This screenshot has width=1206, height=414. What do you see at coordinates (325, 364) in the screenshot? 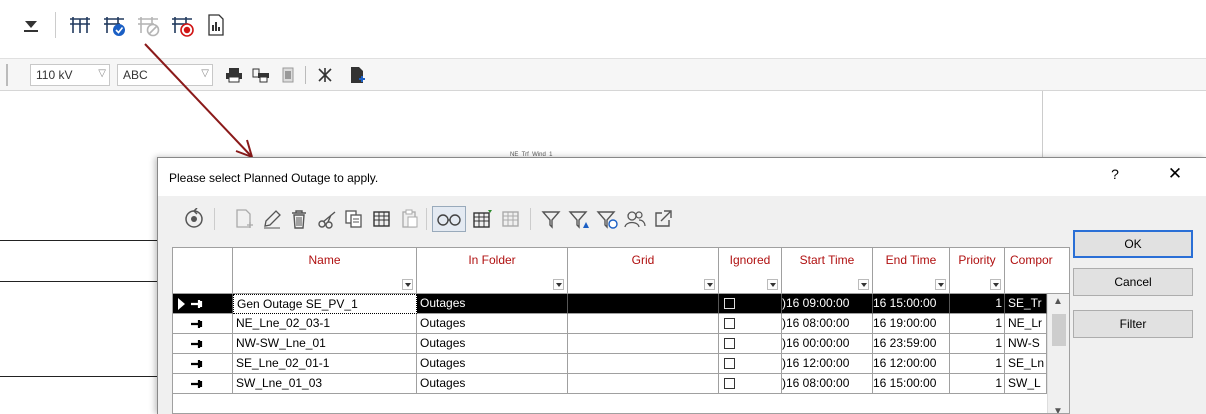
I see `cell-name: SE_Lne_02_01-1` at bounding box center [325, 364].